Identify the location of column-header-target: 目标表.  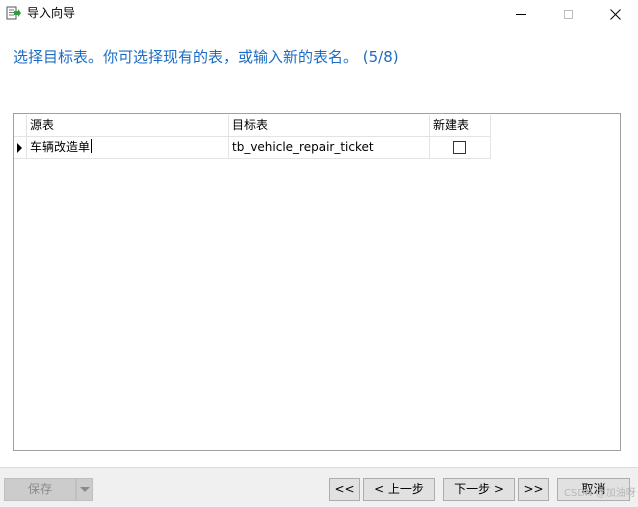
(329, 126).